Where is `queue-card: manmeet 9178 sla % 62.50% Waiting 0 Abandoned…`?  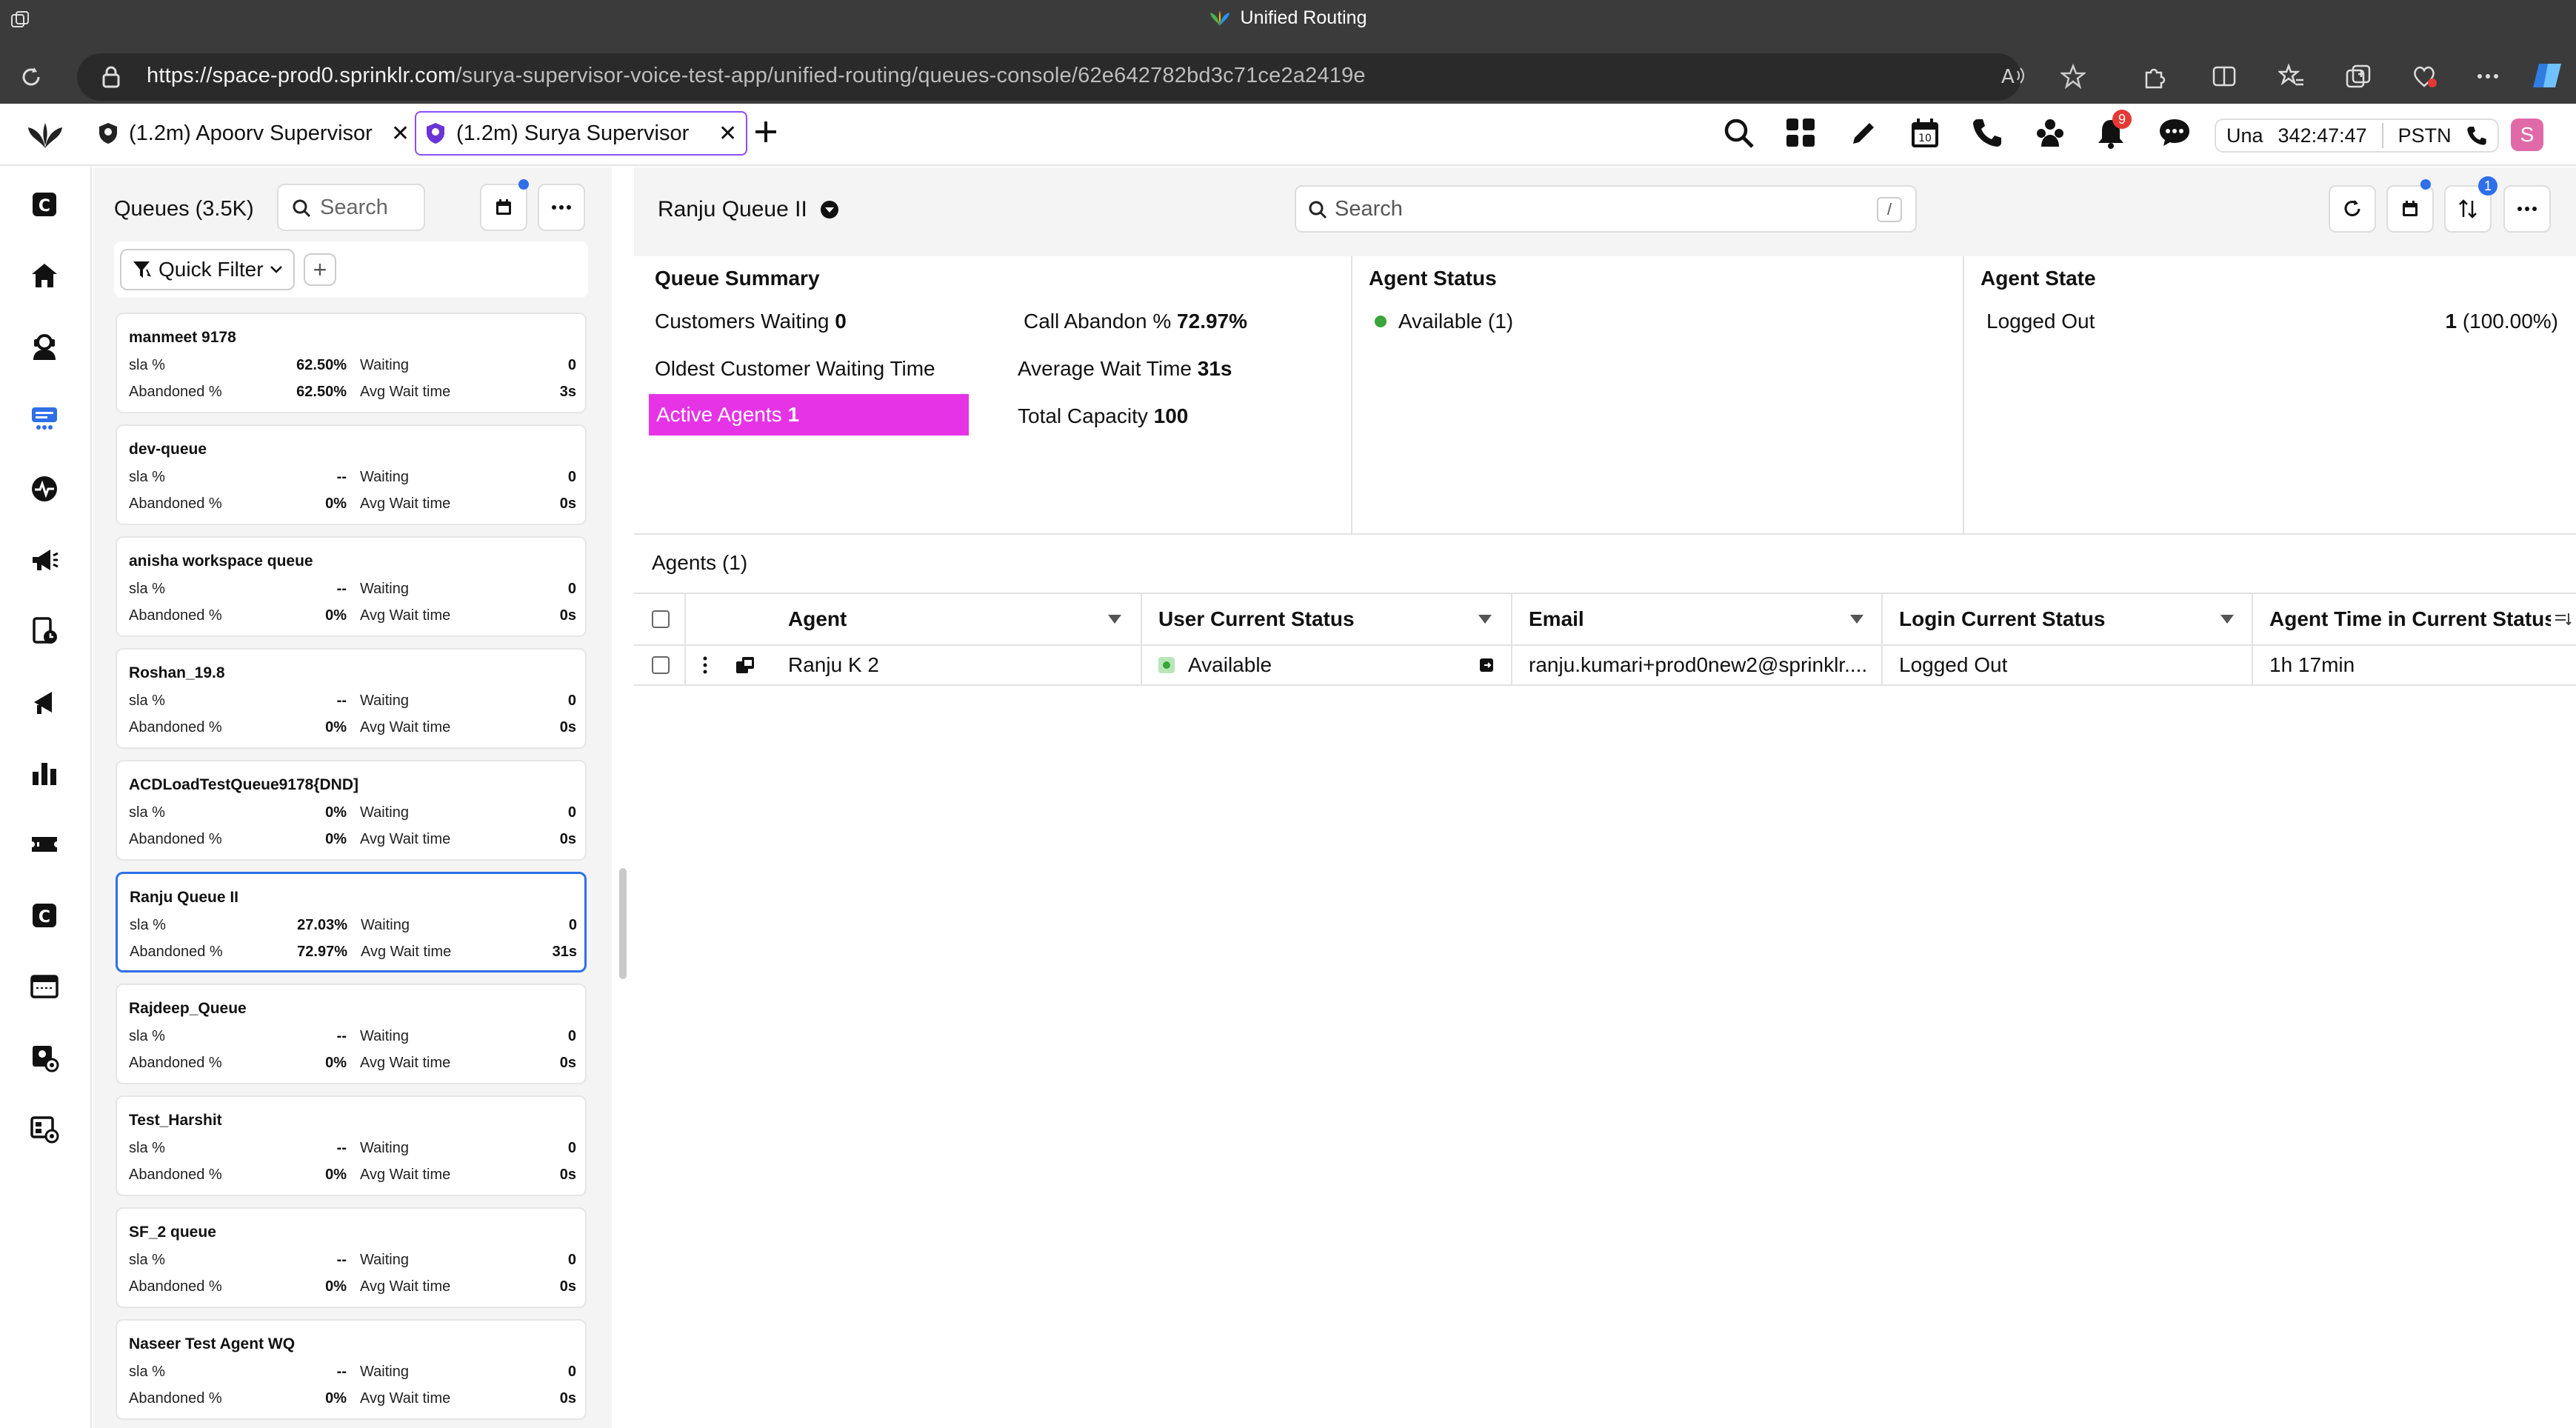
queue-card: manmeet 9178 sla % 62.50% Waiting 0 Abandoned… is located at coordinates (351, 363).